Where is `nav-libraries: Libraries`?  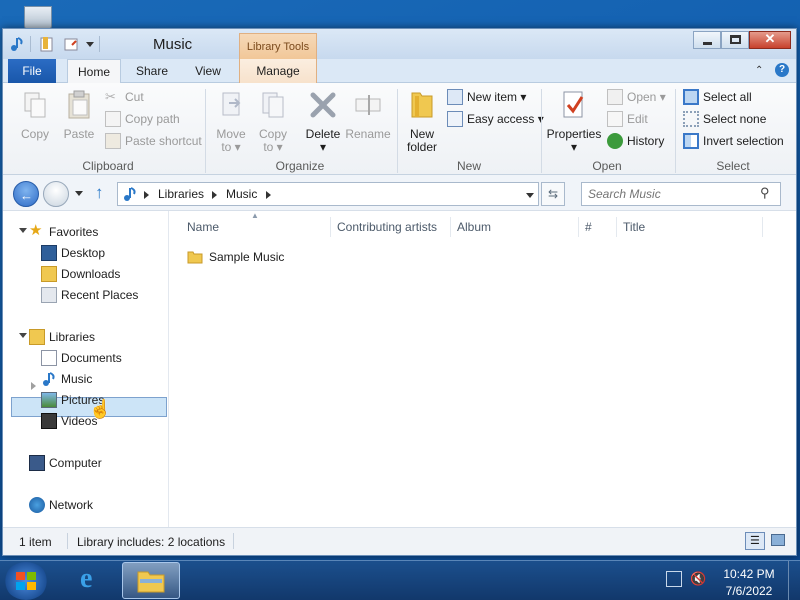 nav-libraries: Libraries is located at coordinates (62, 337).